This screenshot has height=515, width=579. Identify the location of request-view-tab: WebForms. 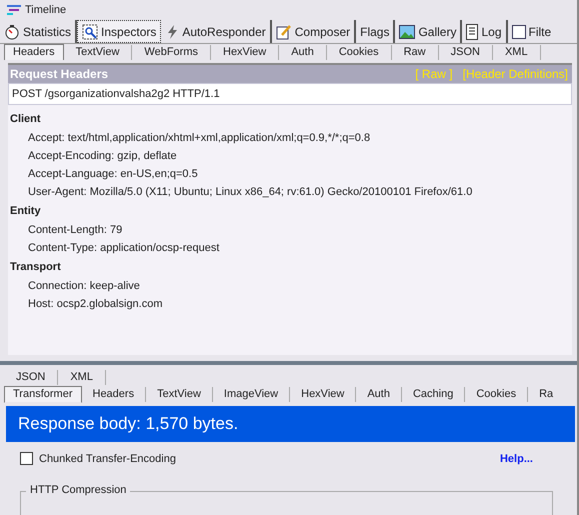
(171, 52).